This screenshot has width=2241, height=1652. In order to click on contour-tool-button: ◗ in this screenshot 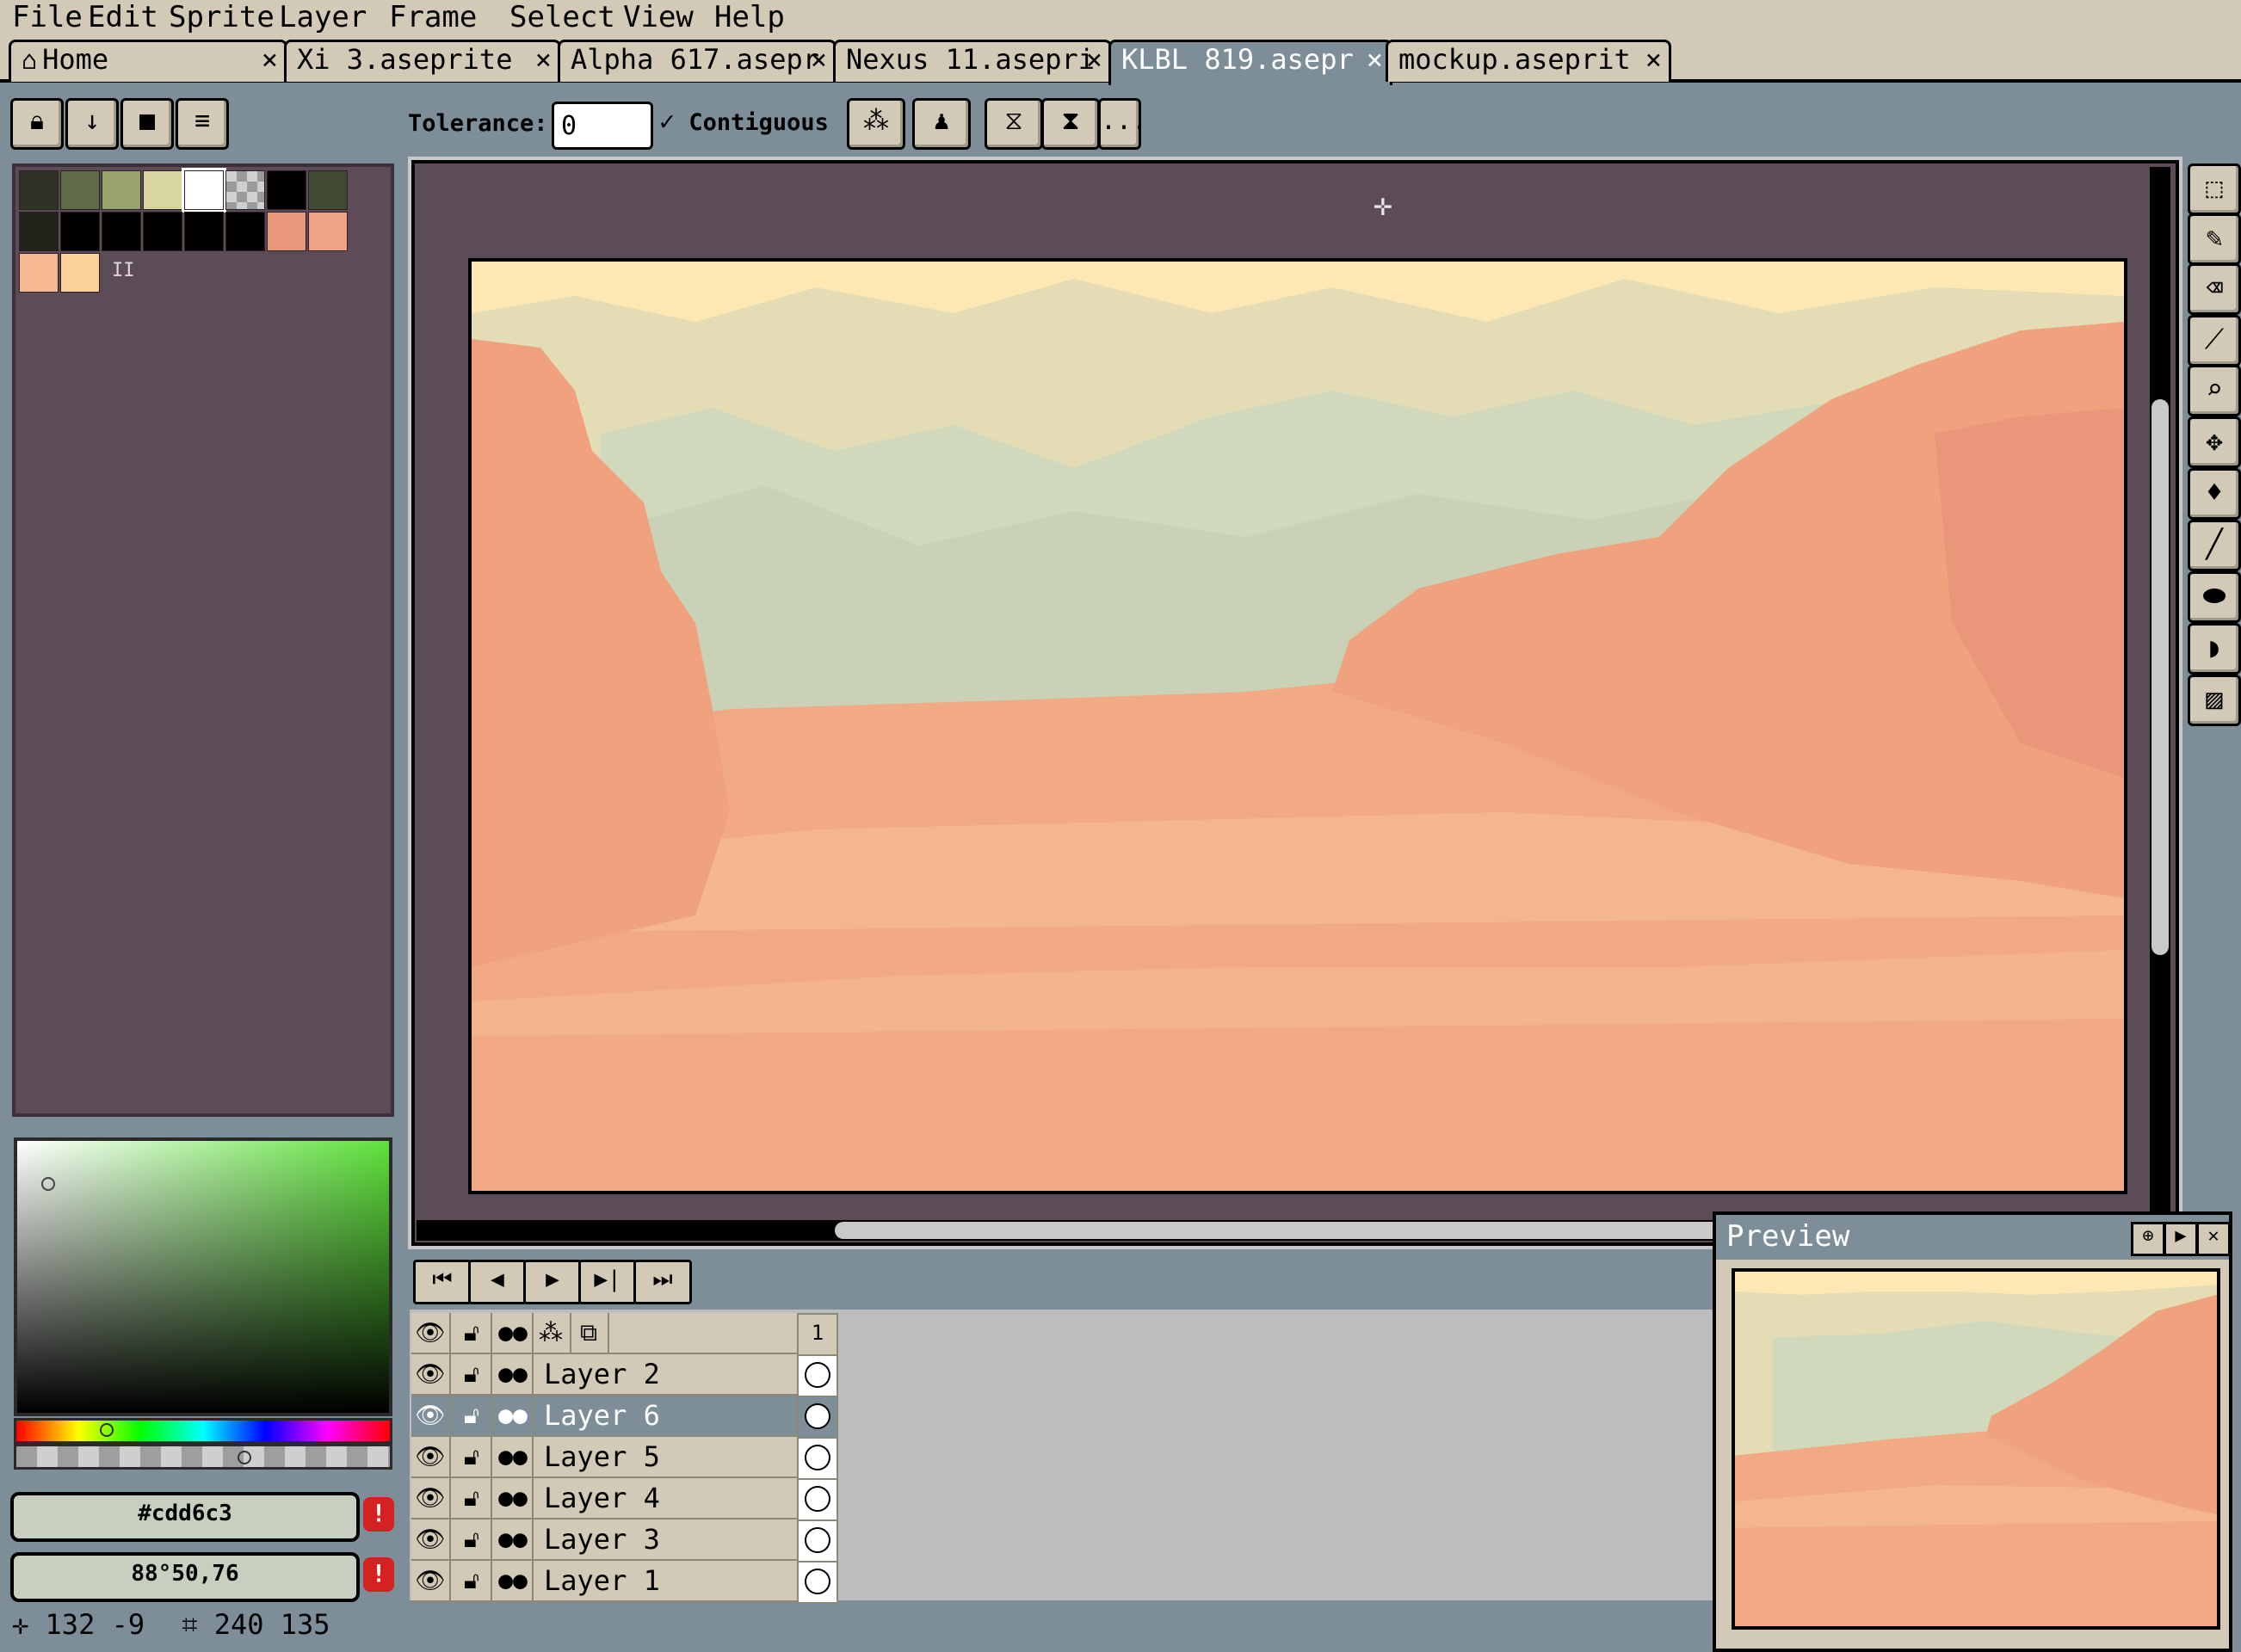, I will do `click(2214, 649)`.